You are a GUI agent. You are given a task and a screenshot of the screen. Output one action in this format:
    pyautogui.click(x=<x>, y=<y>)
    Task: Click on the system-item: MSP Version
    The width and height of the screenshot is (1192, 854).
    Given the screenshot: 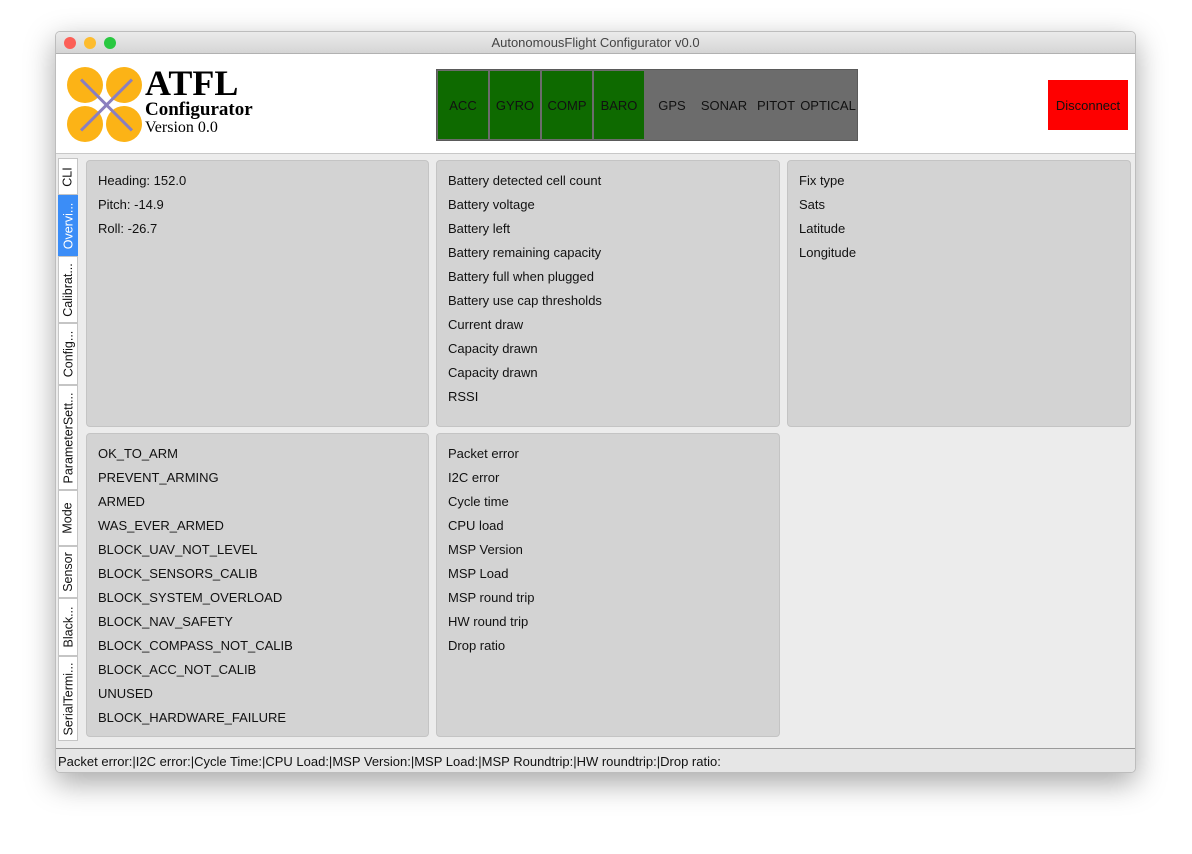 What is the action you would take?
    pyautogui.click(x=485, y=549)
    